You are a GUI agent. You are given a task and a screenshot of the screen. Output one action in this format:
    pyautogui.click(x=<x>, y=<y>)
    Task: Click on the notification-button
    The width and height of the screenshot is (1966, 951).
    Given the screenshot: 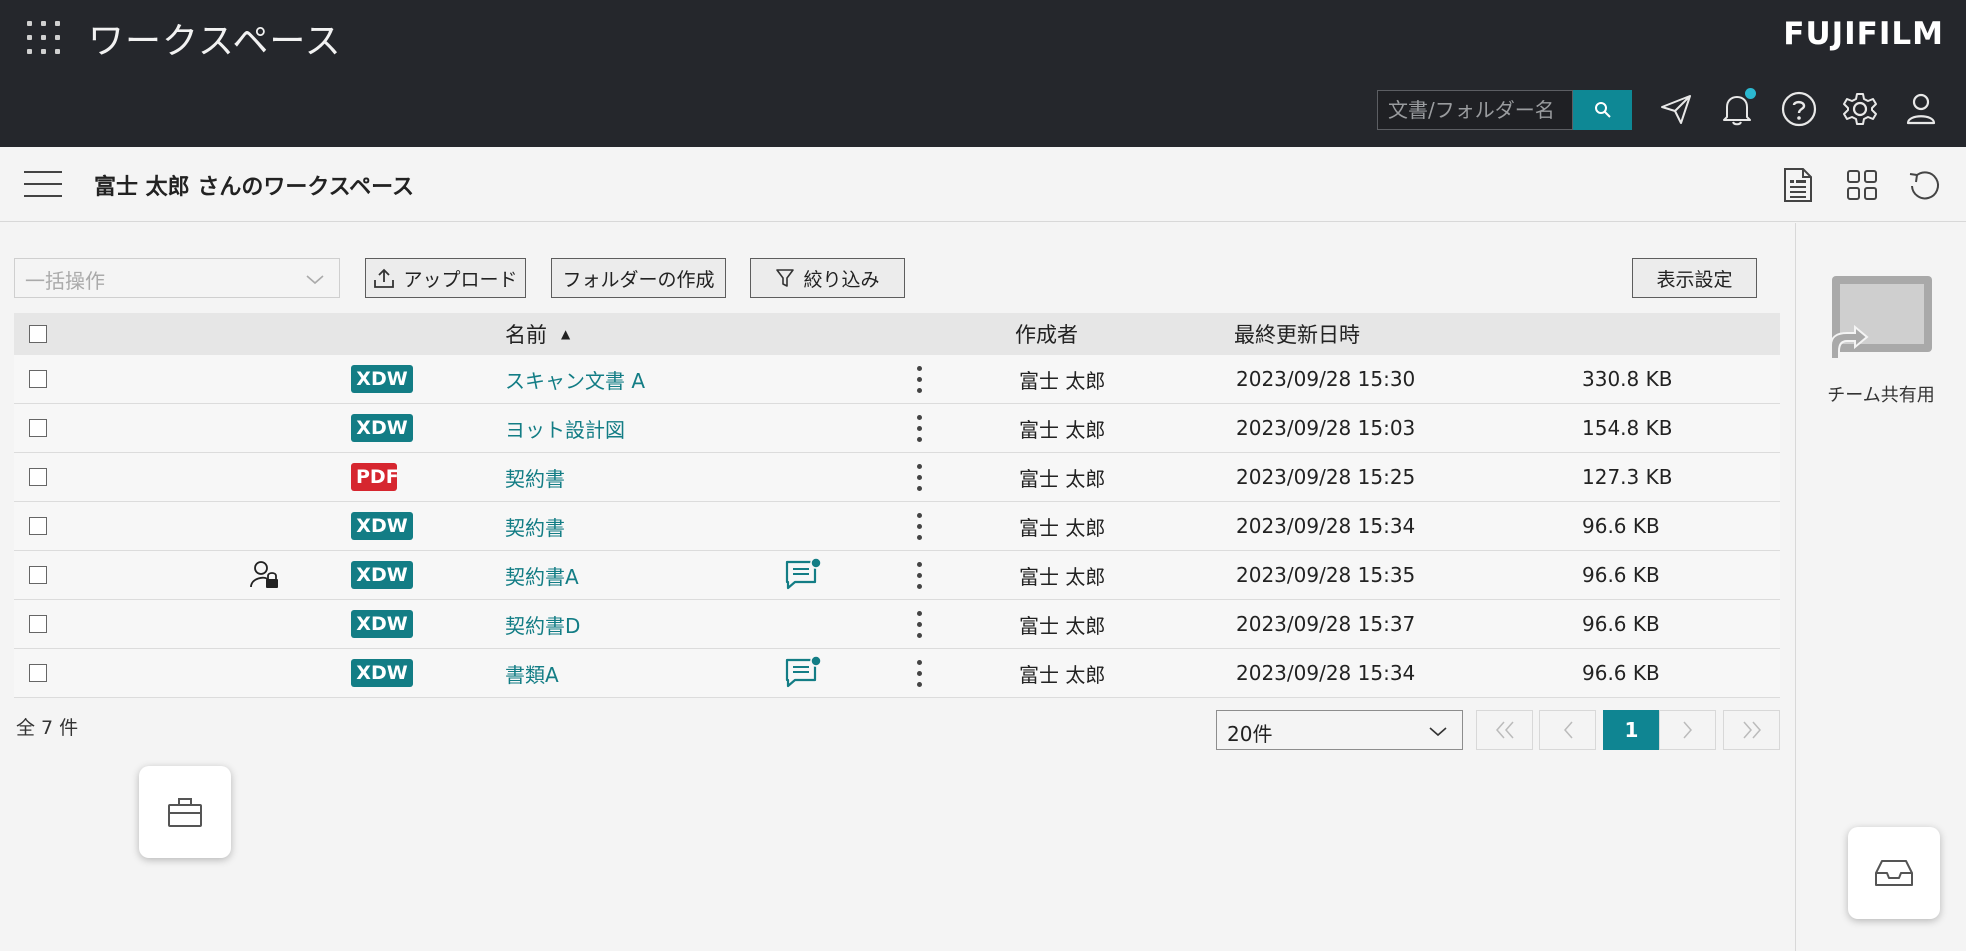 What is the action you would take?
    pyautogui.click(x=1737, y=109)
    